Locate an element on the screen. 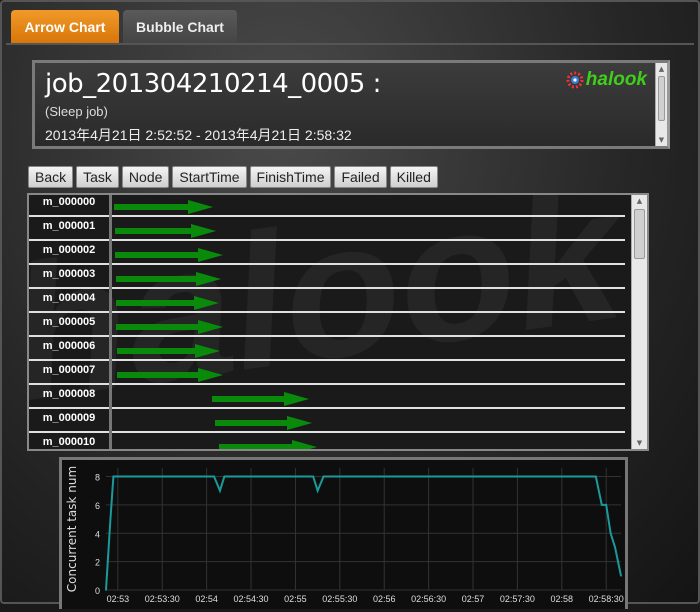  job-time-range: 2013年4月21日 2:52:52 - 2013年4月21日 2:58:32 is located at coordinates (198, 135).